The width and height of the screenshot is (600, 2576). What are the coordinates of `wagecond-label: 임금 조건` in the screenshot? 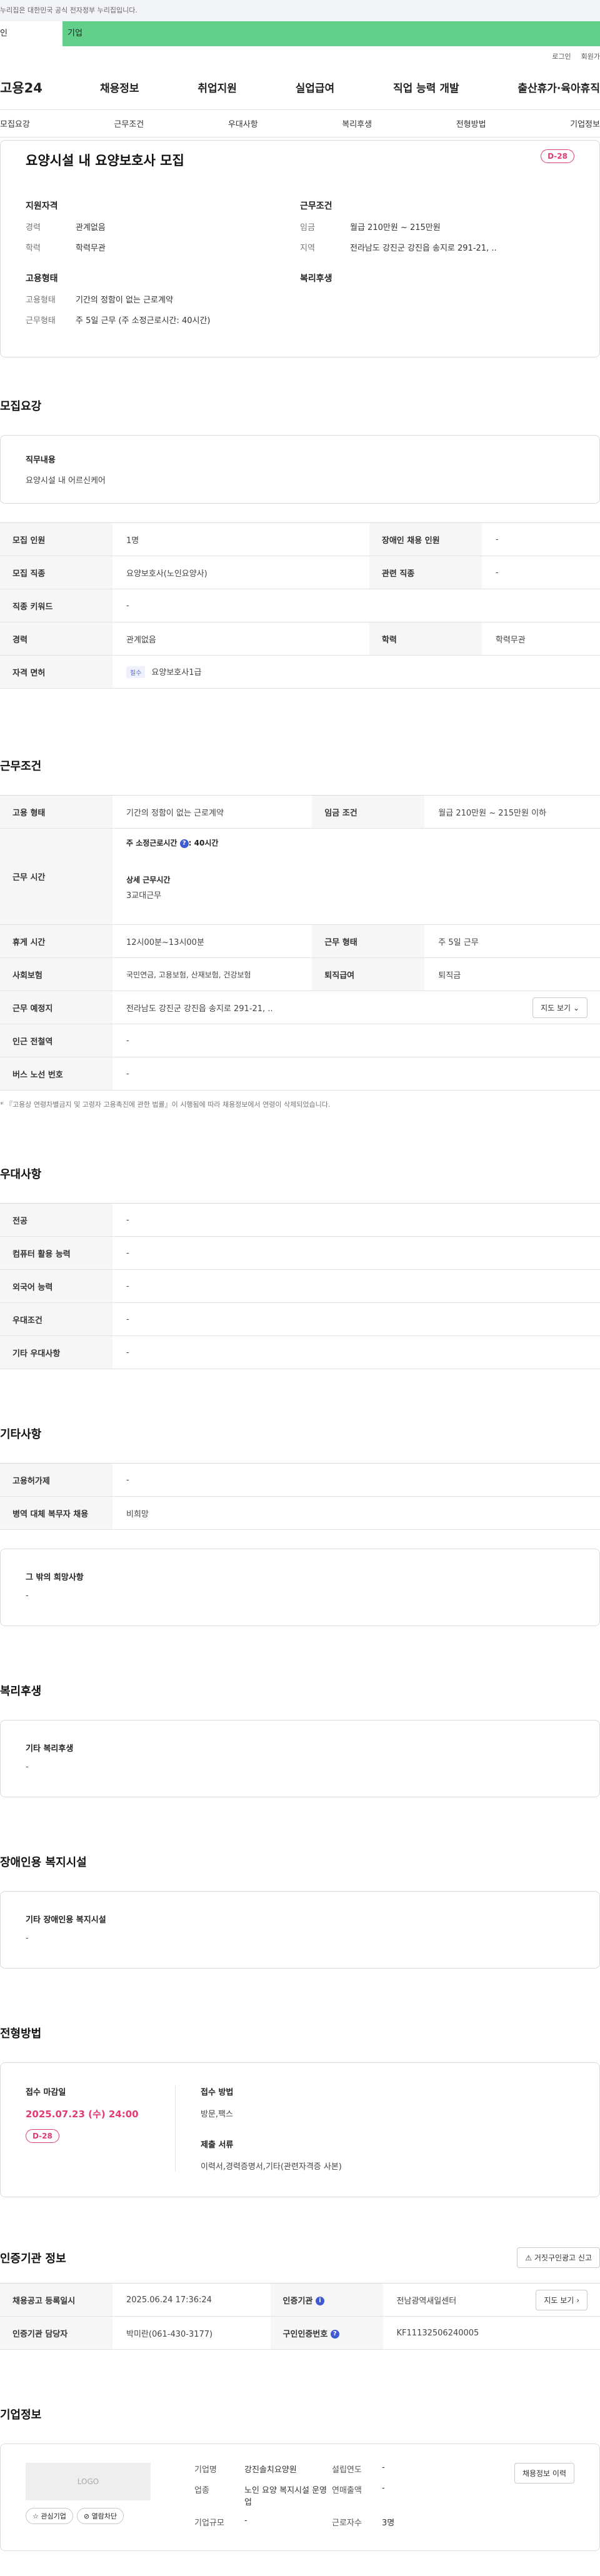 It's located at (368, 812).